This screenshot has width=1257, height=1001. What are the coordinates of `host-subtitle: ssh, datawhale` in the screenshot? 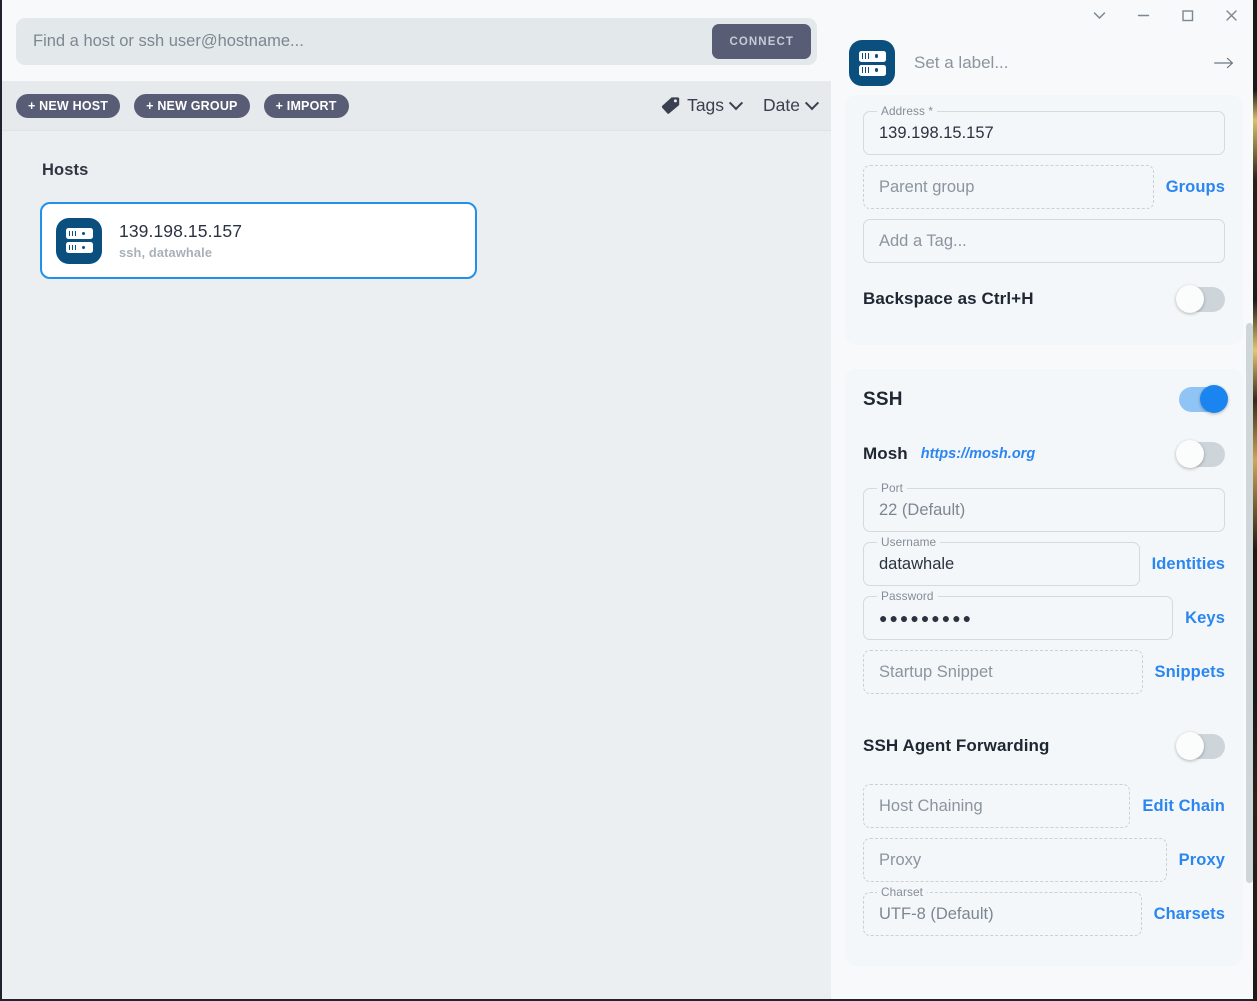 It's located at (166, 252).